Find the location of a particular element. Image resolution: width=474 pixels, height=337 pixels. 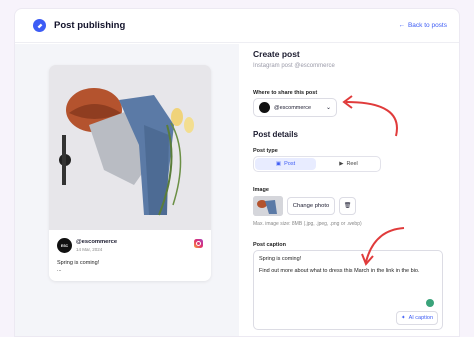

post-type-reel: ▶ Reel is located at coordinates (348, 164).